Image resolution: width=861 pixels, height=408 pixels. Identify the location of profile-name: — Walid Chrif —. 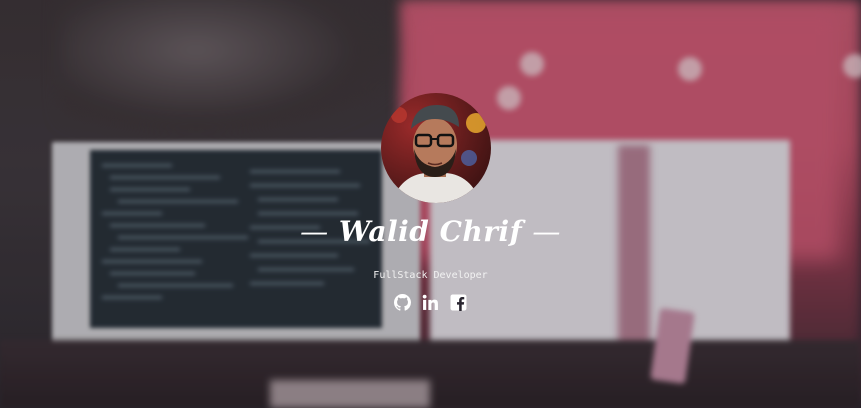
(430, 231).